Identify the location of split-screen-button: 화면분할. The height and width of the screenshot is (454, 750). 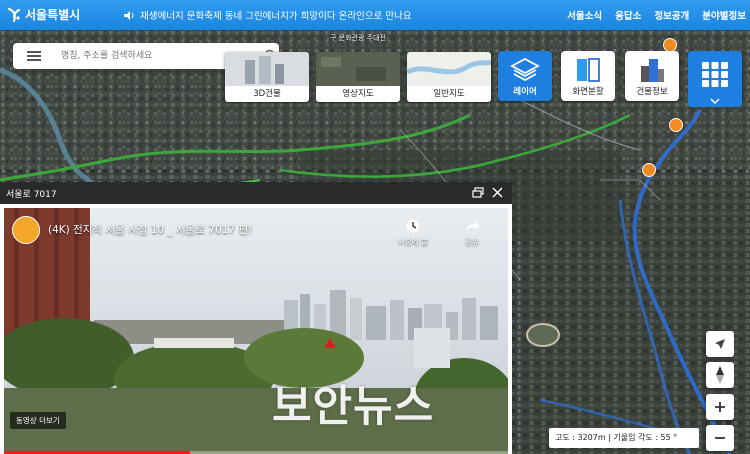
(588, 76).